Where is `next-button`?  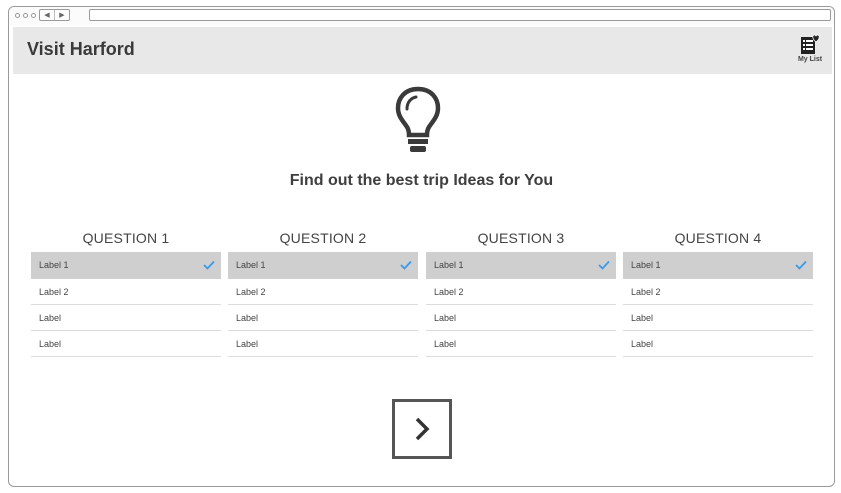
next-button is located at coordinates (422, 429).